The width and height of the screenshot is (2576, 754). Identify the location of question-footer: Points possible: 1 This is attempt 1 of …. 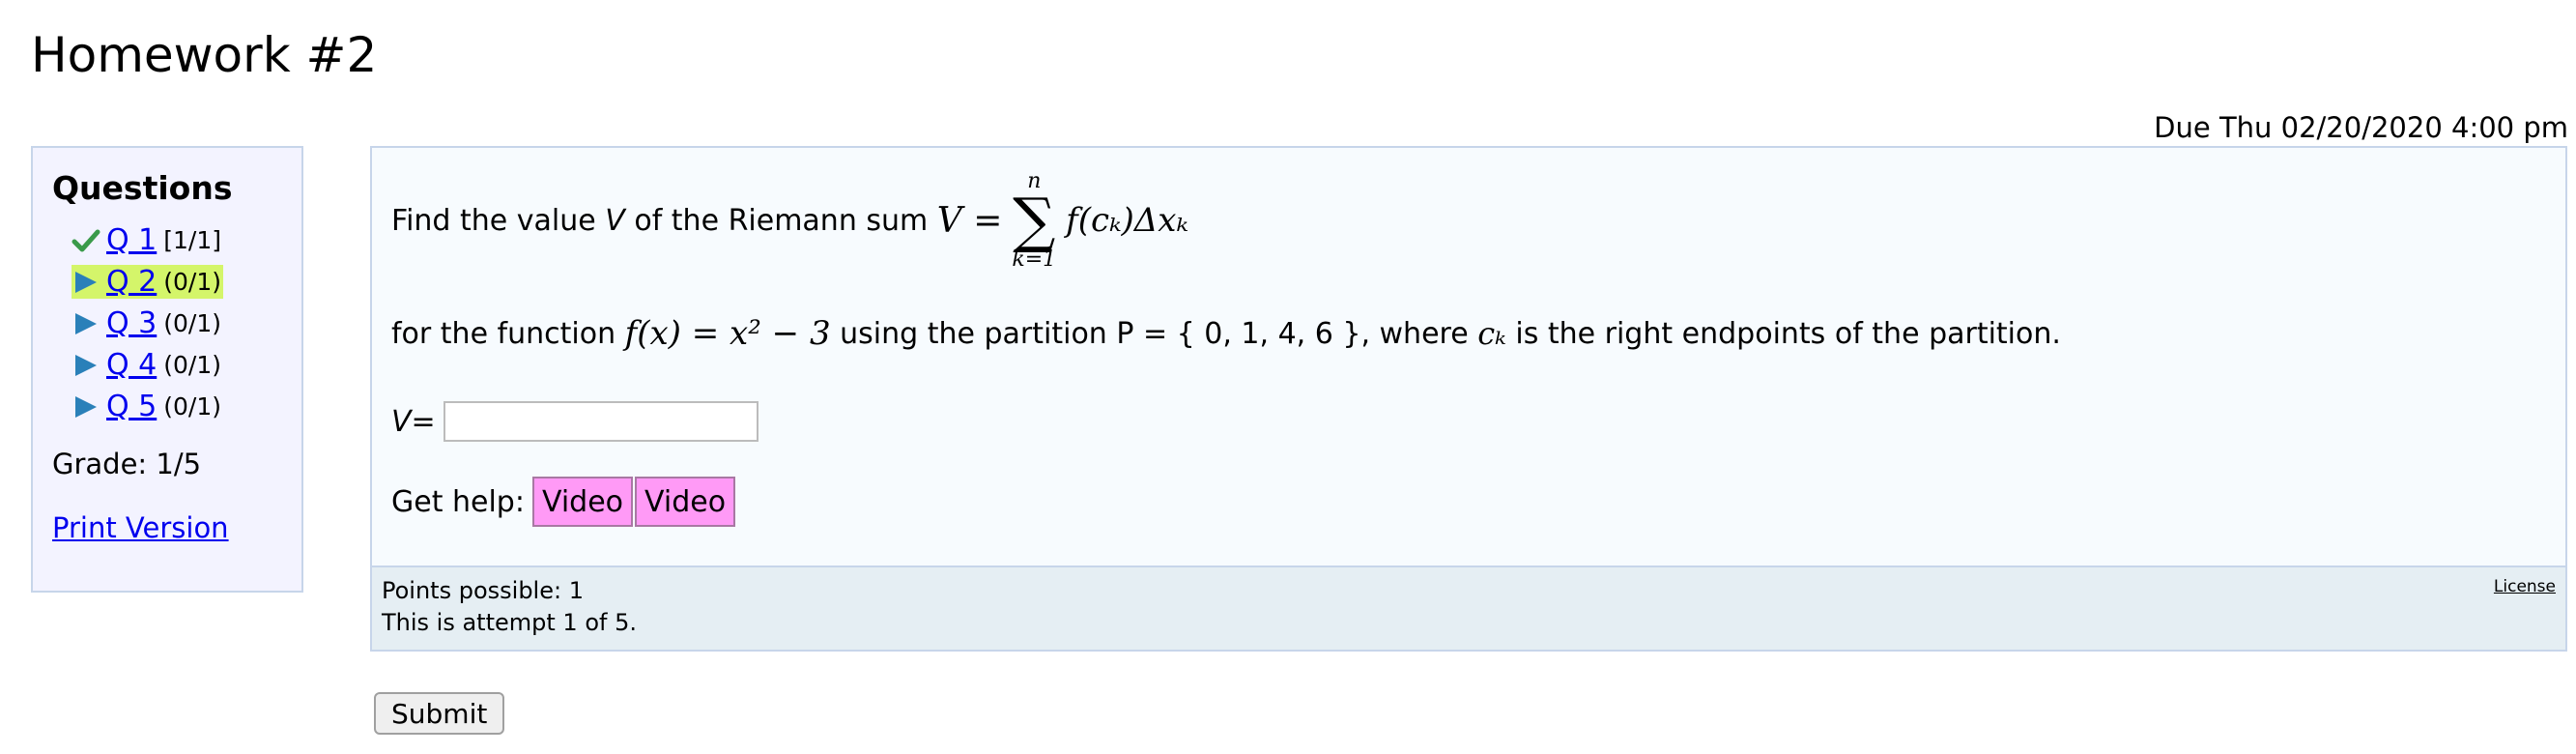
(1469, 608).